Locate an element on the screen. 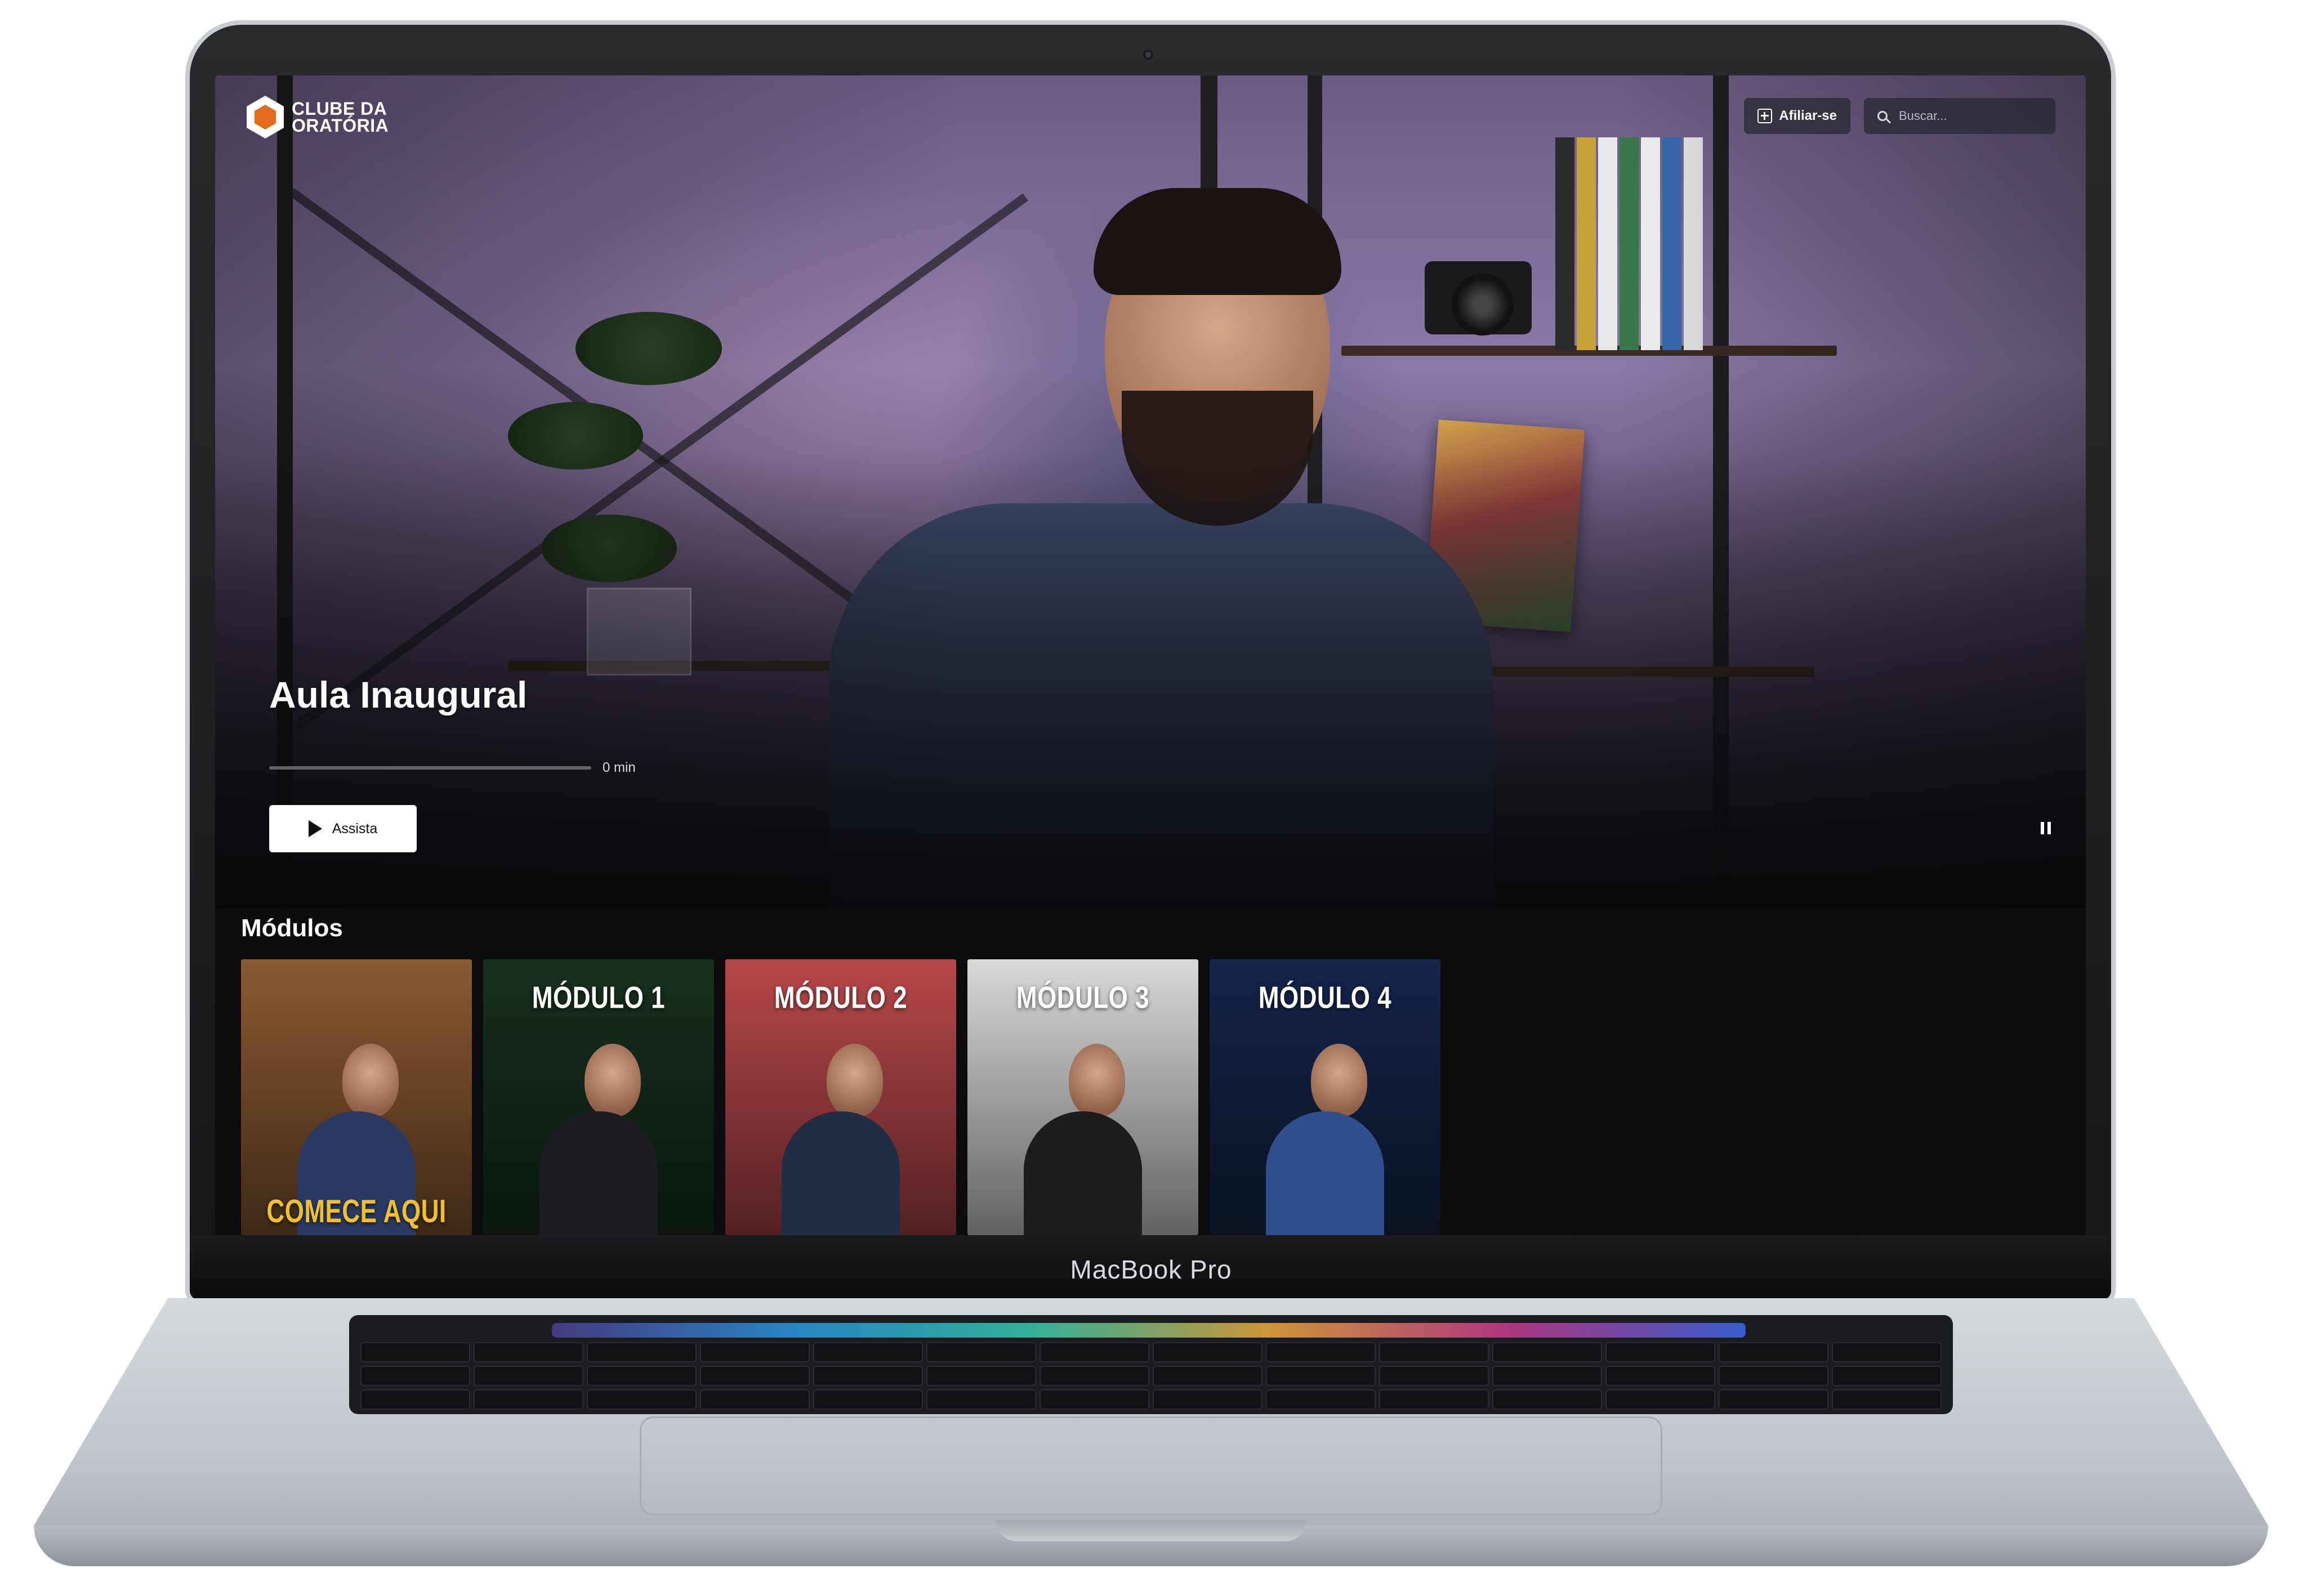 This screenshot has height=1596, width=2302. add-square-icon is located at coordinates (1765, 116).